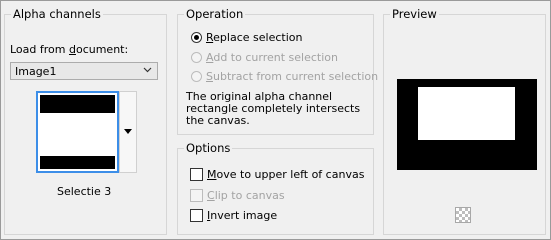 The height and width of the screenshot is (240, 551). I want to click on replace-selection-radio, so click(196, 37).